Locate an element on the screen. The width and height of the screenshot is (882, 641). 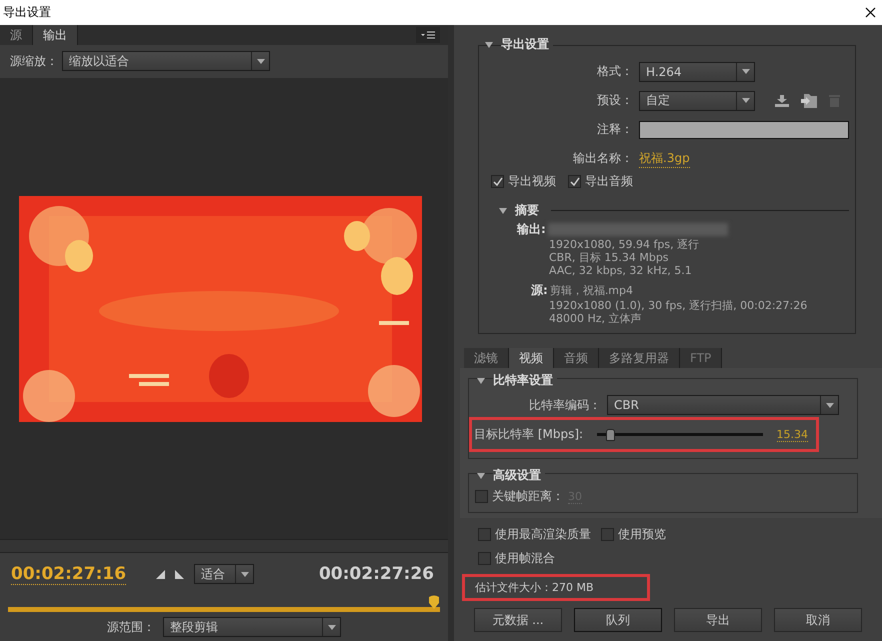
window-title: 导出设置 is located at coordinates (27, 12).